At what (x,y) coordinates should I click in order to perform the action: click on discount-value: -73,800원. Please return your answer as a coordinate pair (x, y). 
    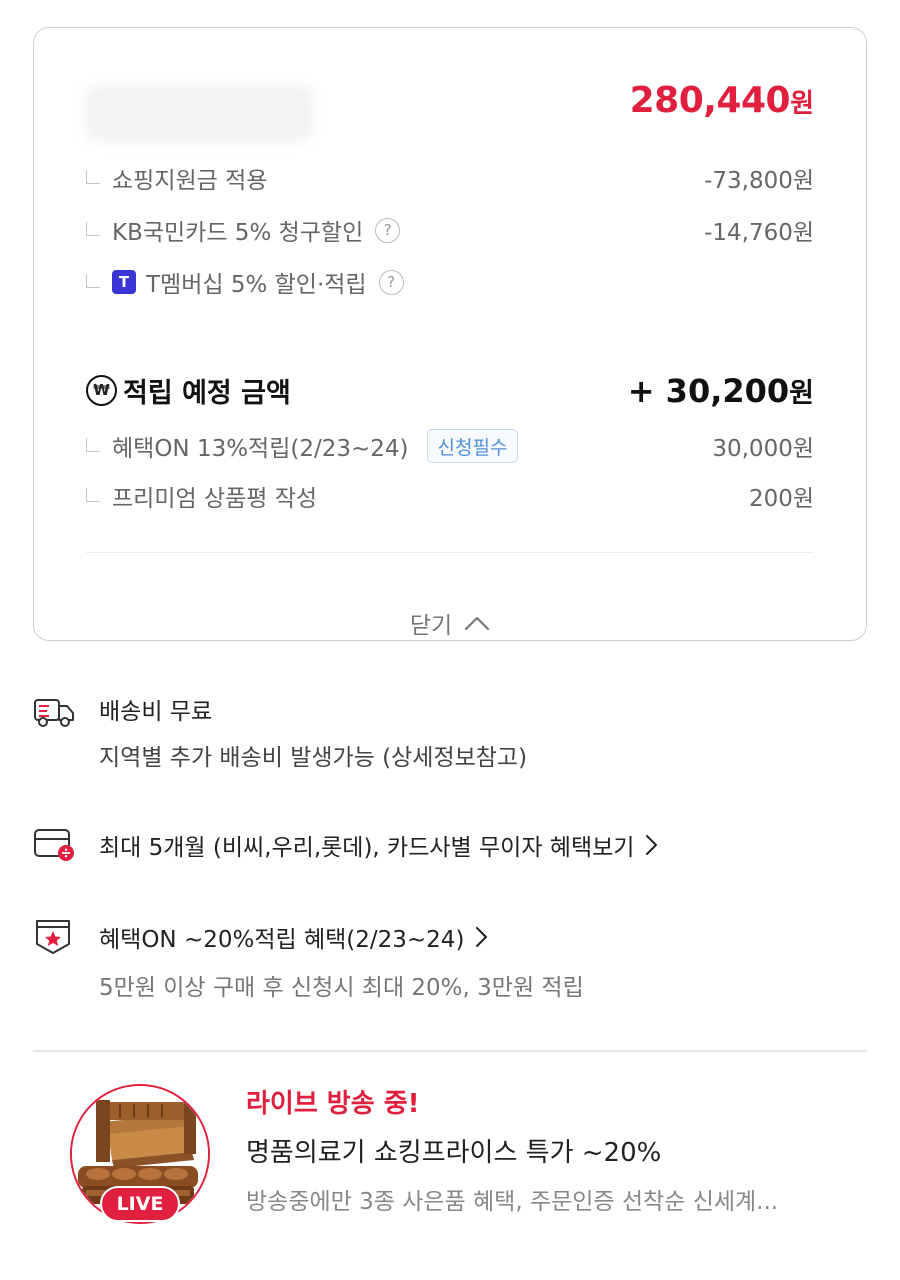
    Looking at the image, I should click on (759, 181).